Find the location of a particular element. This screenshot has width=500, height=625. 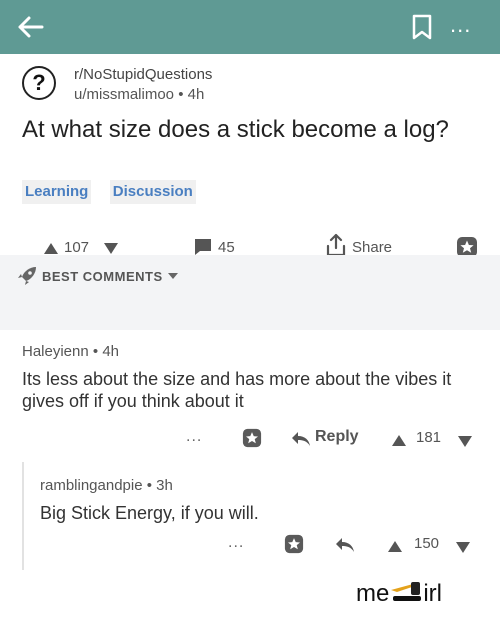

post-age: 4h is located at coordinates (196, 94).